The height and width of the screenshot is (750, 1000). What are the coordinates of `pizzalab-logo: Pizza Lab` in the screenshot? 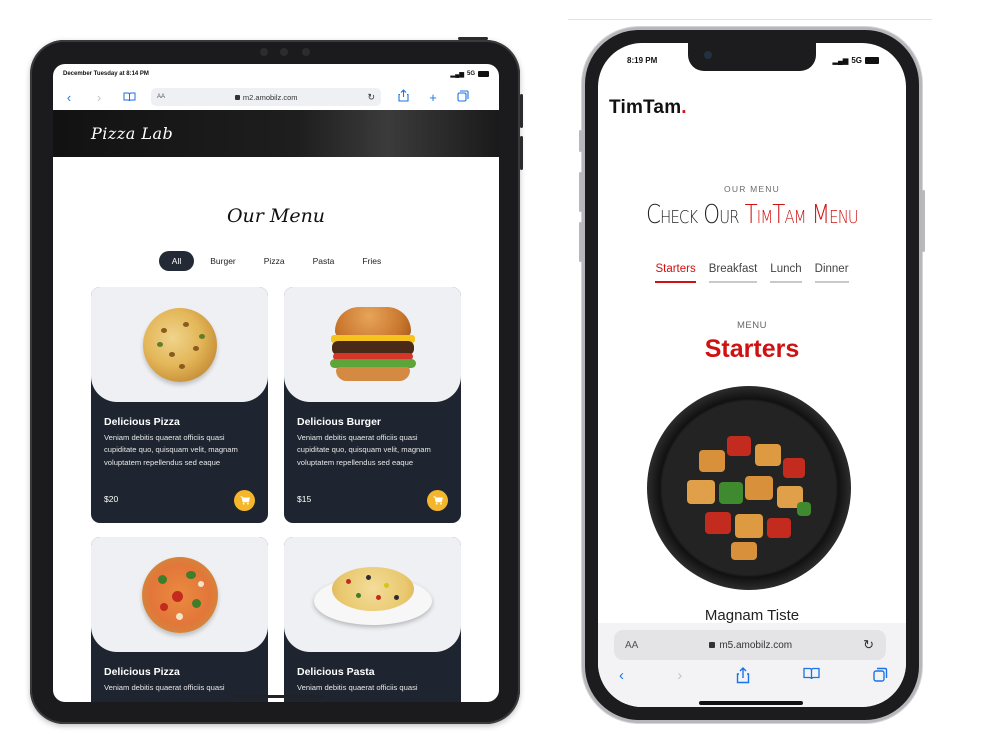 It's located at (132, 133).